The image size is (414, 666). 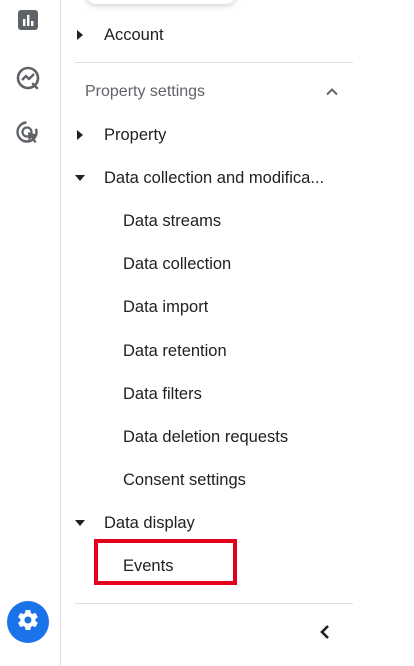 What do you see at coordinates (162, 393) in the screenshot?
I see `nav-subitem-label: Data filters` at bounding box center [162, 393].